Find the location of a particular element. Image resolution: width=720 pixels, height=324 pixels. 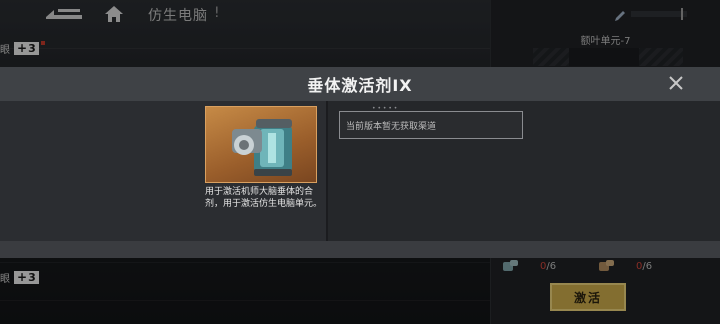

pane-divider is located at coordinates (327, 171).